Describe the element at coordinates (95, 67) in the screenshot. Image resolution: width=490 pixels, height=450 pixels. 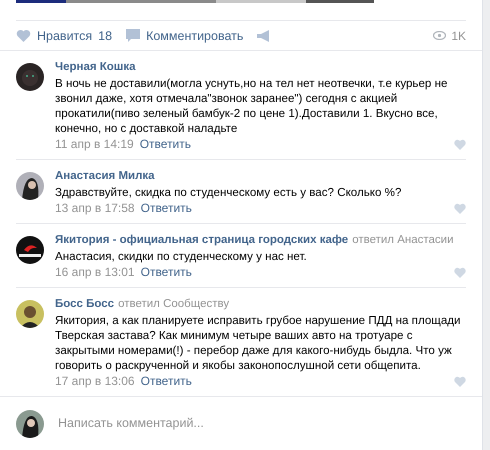
I see `author-name: Черная Кошка` at that location.